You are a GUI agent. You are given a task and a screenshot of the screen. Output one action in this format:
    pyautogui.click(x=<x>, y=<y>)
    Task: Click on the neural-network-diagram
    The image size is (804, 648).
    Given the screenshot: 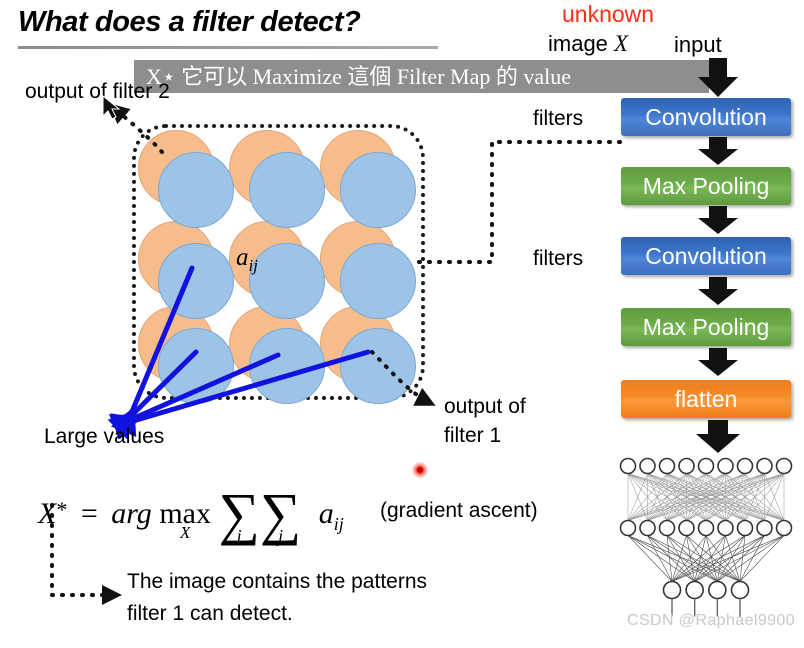 What is the action you would take?
    pyautogui.click(x=706, y=537)
    